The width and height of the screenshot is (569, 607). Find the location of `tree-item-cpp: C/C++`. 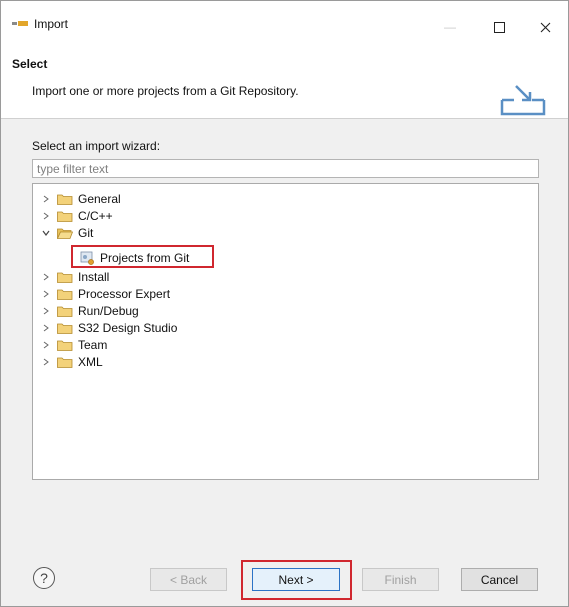

tree-item-cpp: C/C++ is located at coordinates (77, 215).